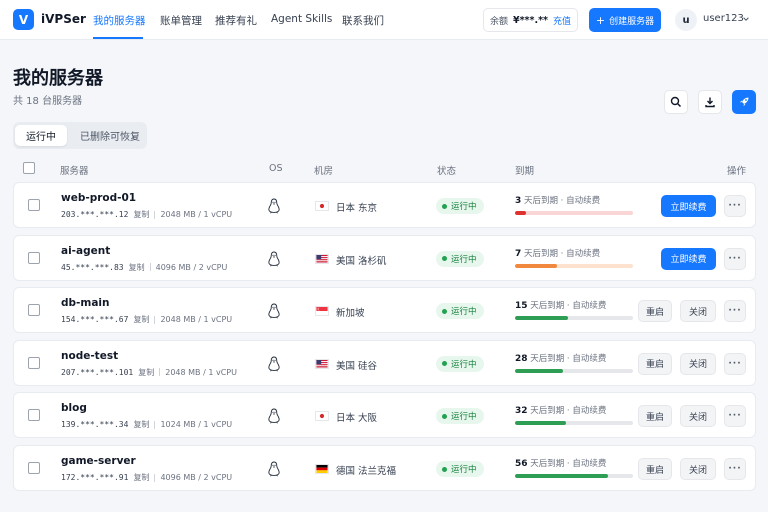 Image resolution: width=768 pixels, height=512 pixels. I want to click on col-actions: 操作, so click(737, 171).